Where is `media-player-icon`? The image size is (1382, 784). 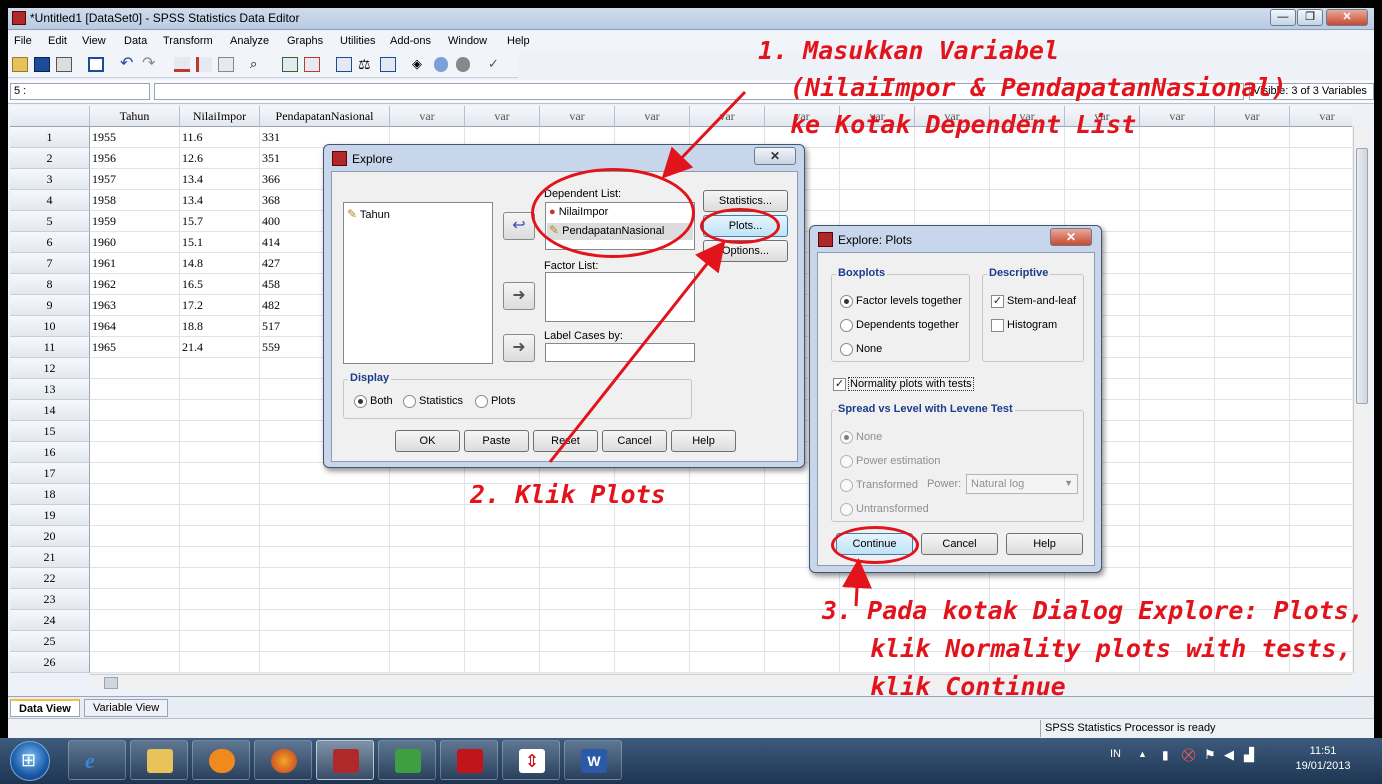
media-player-icon is located at coordinates (222, 761).